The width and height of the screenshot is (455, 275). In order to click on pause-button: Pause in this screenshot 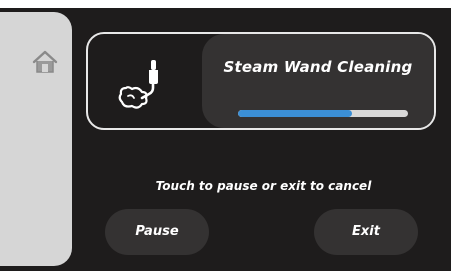, I will do `click(157, 232)`.